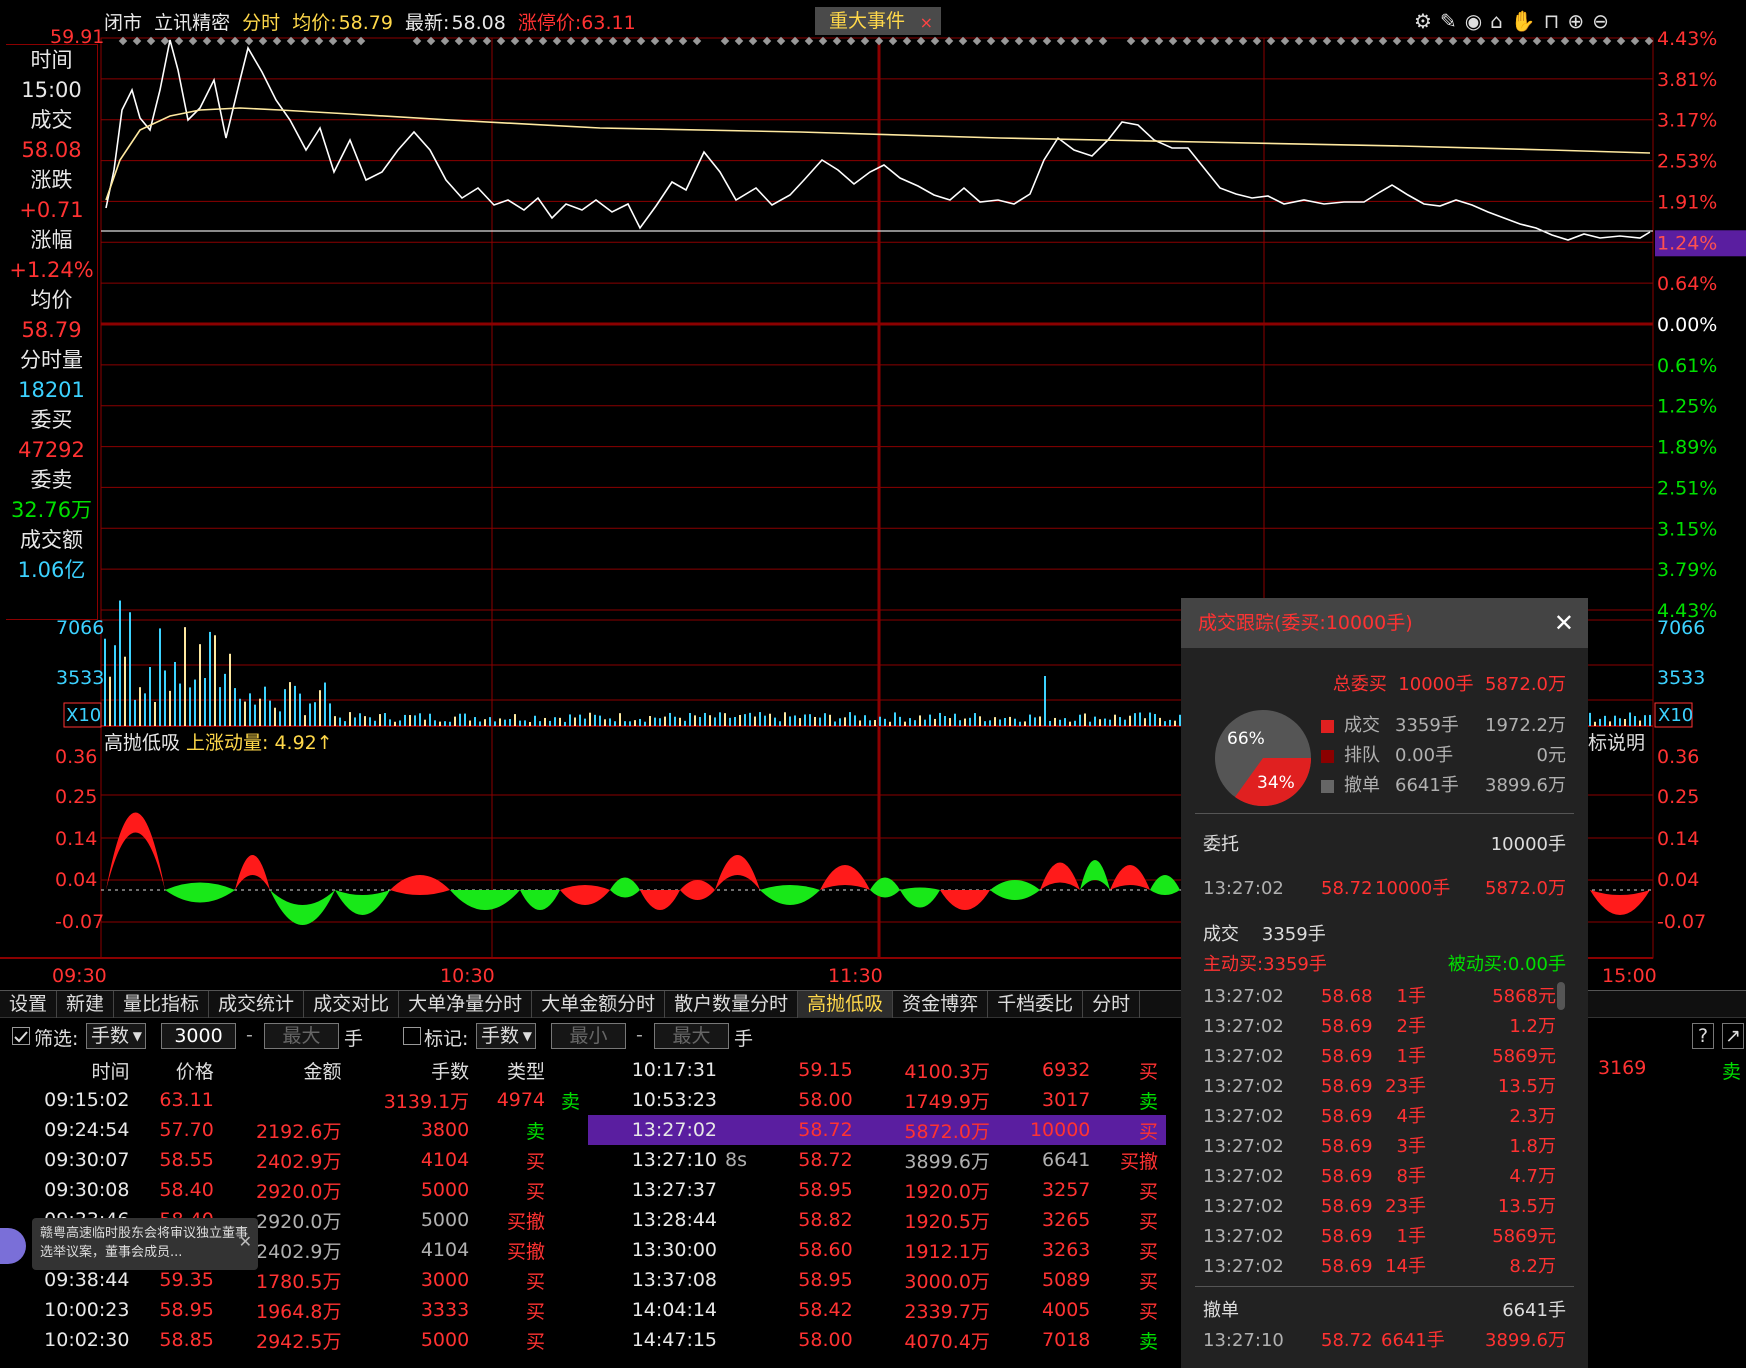  I want to click on table-row: 13:28:44 58.82 1920.5万 3265 买, so click(877, 1220).